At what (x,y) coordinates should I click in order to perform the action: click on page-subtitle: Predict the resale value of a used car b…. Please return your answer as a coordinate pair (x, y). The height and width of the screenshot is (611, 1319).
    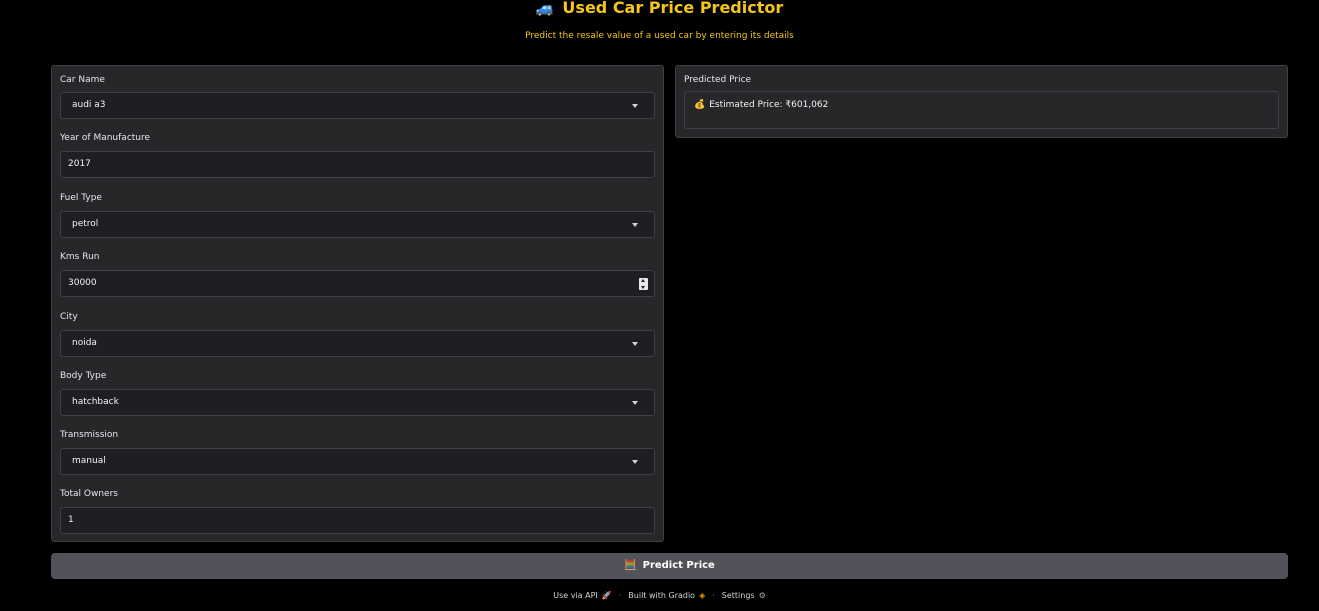
    Looking at the image, I should click on (659, 36).